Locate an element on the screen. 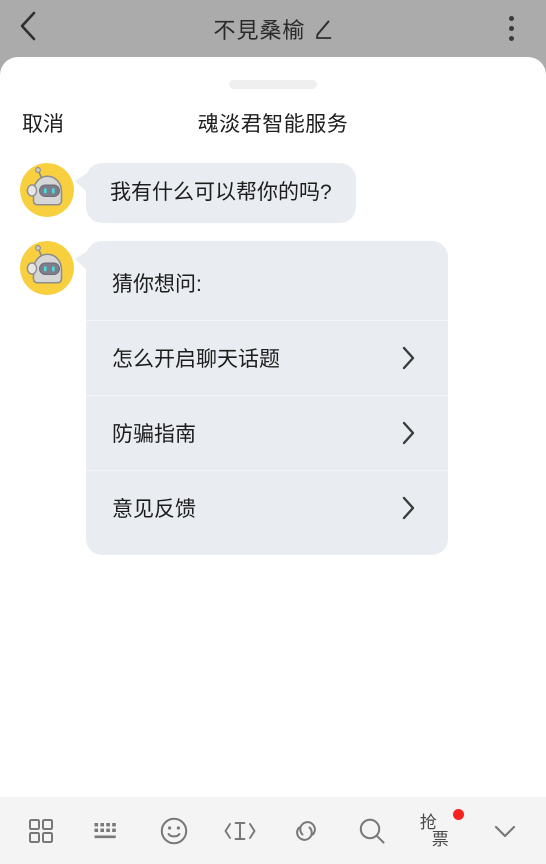 The height and width of the screenshot is (864, 546). ticket-char-1: 抢 is located at coordinates (428, 822).